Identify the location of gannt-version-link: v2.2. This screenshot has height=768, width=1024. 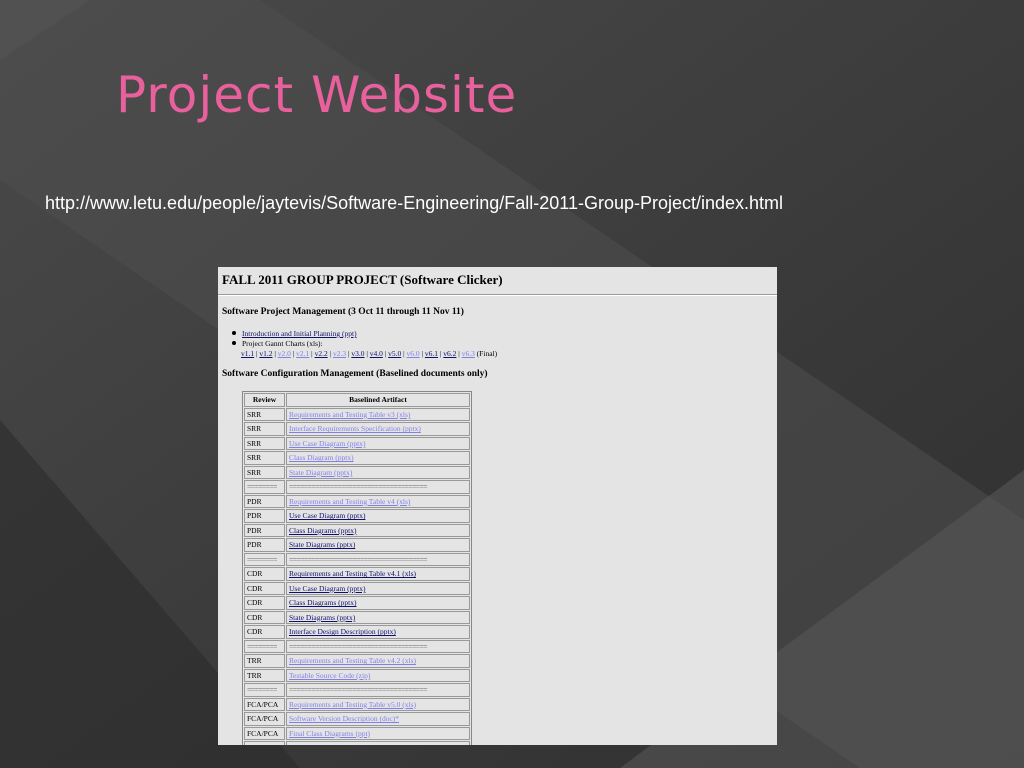
(321, 353).